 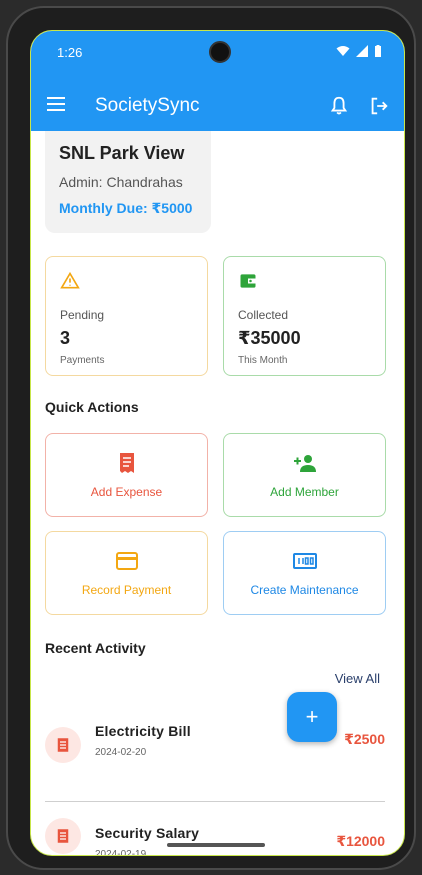 What do you see at coordinates (126, 590) in the screenshot?
I see `record-payment-label: Record Payment` at bounding box center [126, 590].